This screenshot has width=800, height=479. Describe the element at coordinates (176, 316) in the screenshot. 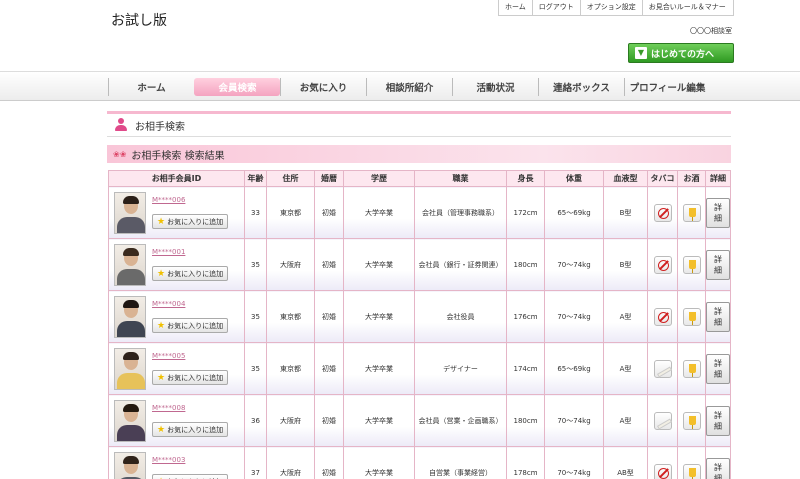

I see `member-cell: M****004 ★ お気に入りに追加` at that location.